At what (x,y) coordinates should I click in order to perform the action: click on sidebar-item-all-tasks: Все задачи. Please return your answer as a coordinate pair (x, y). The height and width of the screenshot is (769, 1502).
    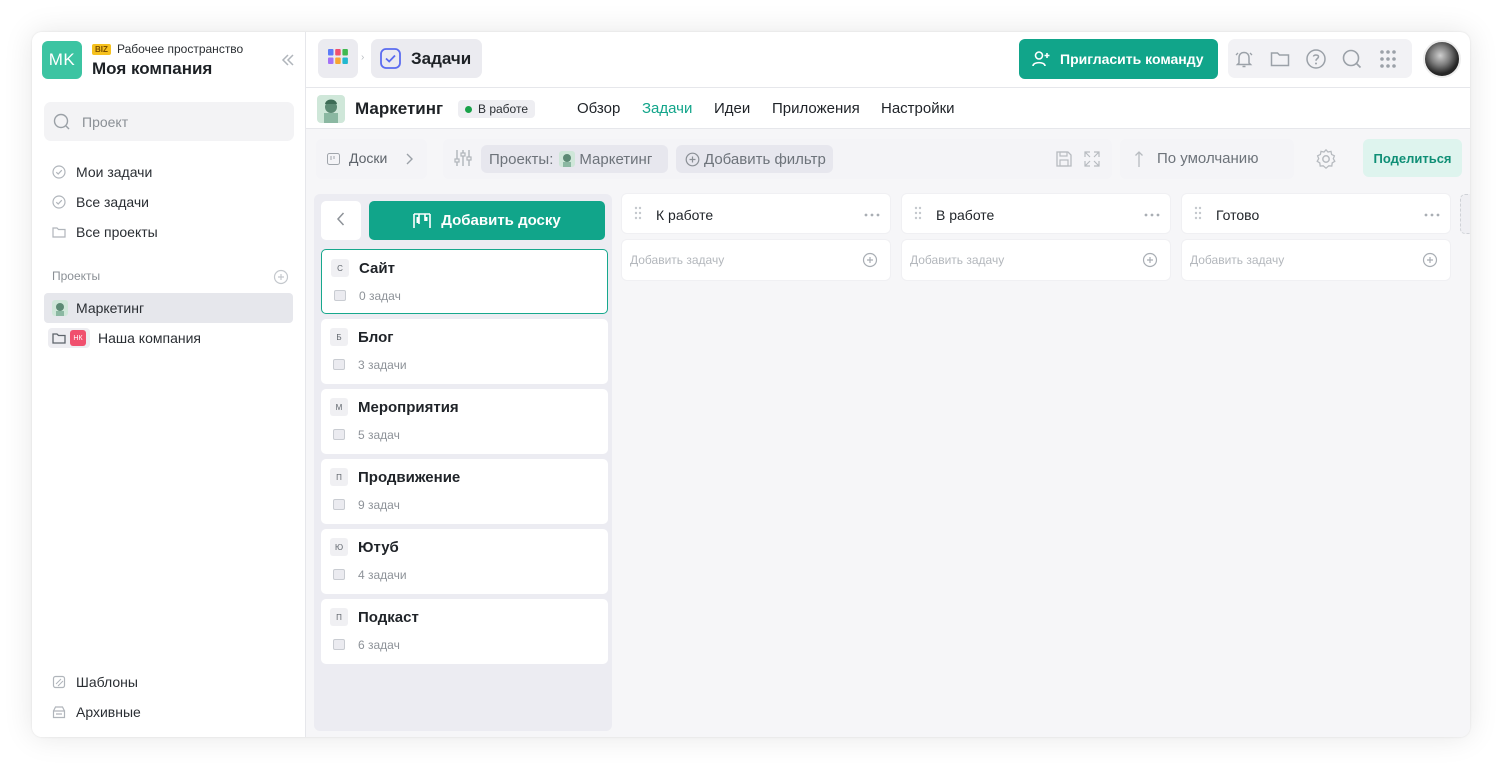
    Looking at the image, I should click on (169, 202).